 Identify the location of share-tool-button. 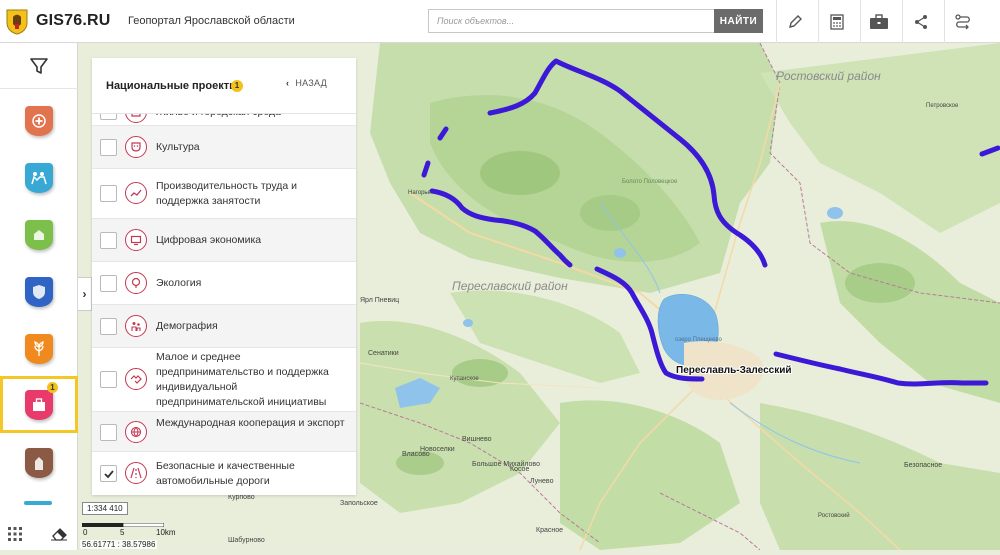
(920, 21).